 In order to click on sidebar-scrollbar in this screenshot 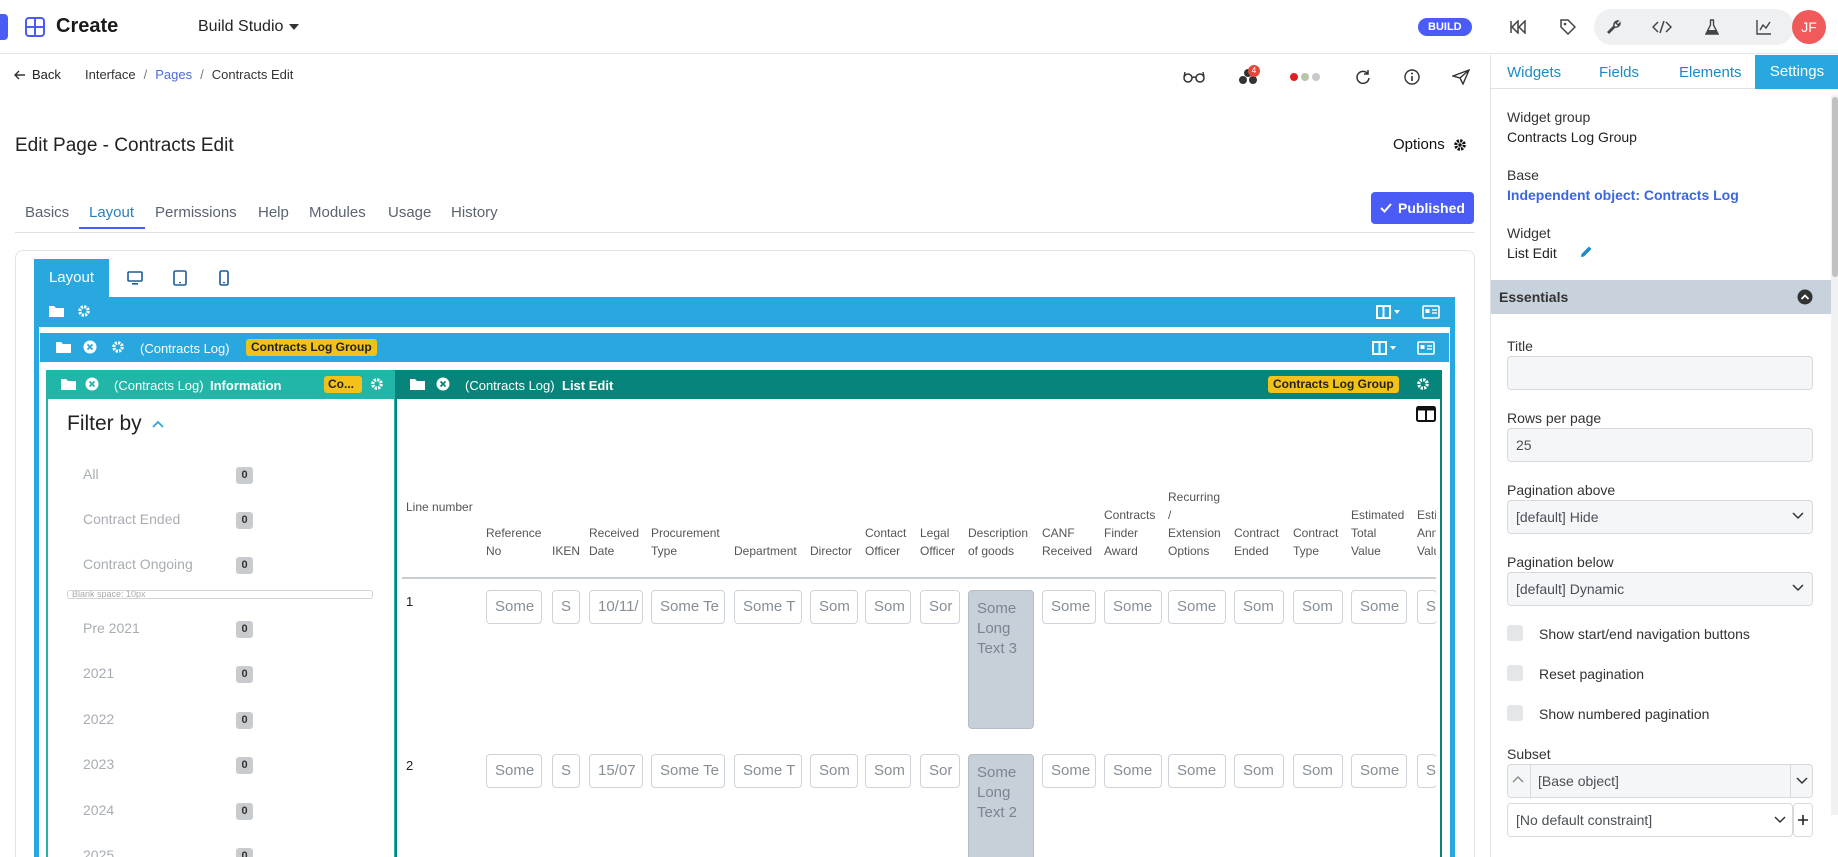, I will do `click(1834, 455)`.